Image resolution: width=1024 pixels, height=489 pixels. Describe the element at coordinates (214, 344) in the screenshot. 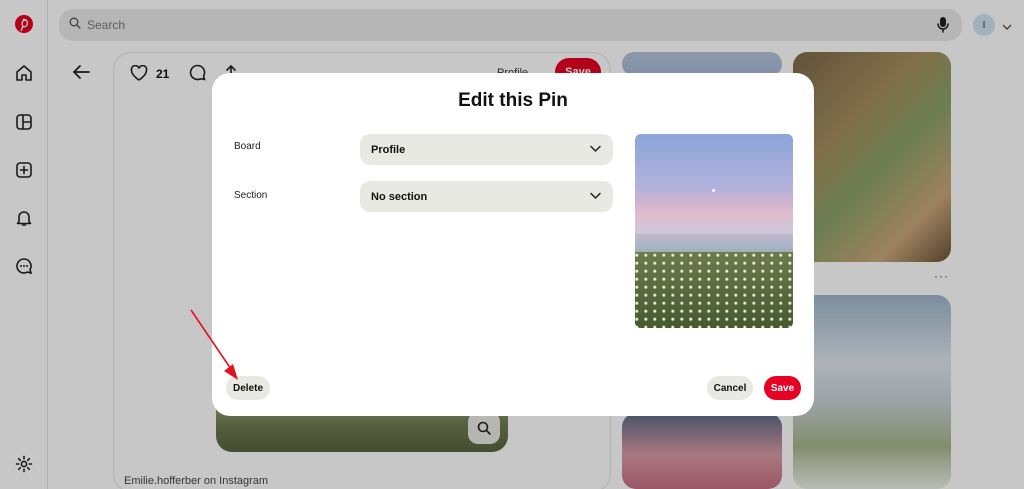

I see `annotation-arrow` at that location.